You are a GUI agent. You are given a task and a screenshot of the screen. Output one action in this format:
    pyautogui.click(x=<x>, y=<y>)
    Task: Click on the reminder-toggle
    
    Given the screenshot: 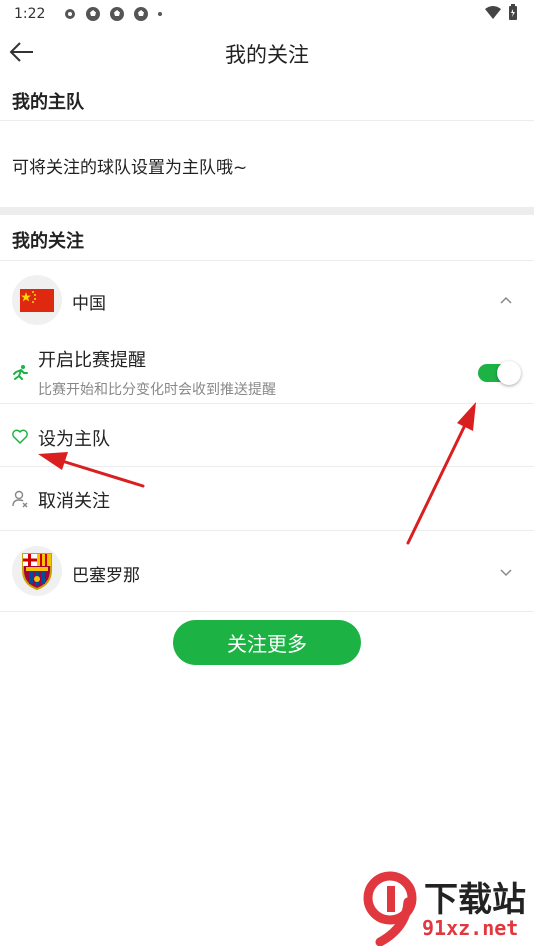 What is the action you would take?
    pyautogui.click(x=499, y=373)
    